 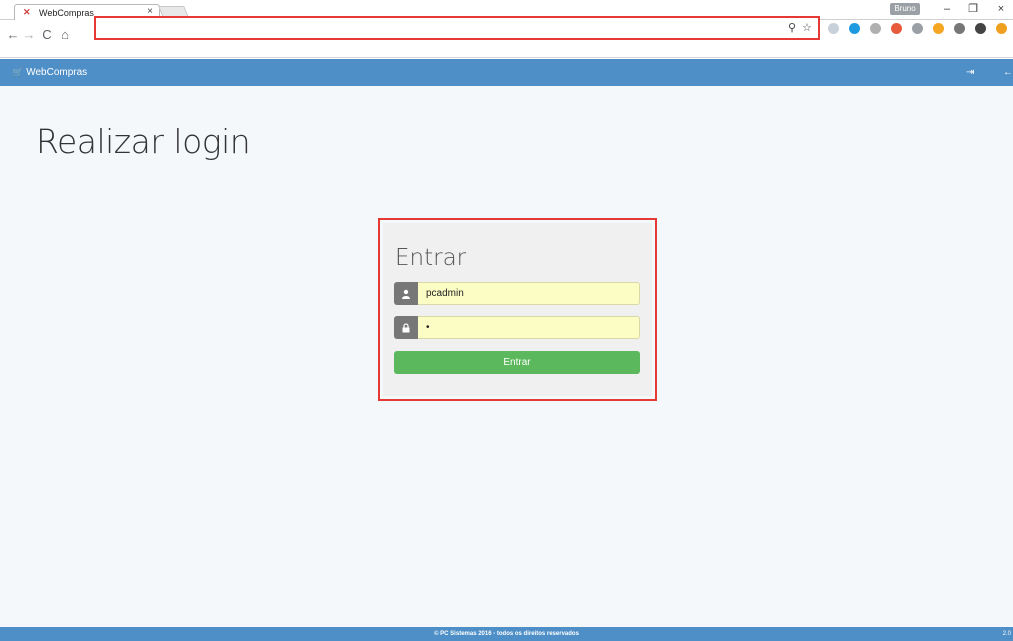 What do you see at coordinates (65, 35) in the screenshot?
I see `home-icon: ⌂` at bounding box center [65, 35].